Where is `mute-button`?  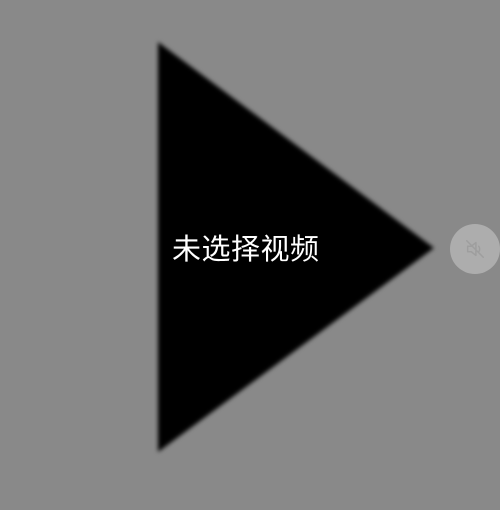
mute-button is located at coordinates (475, 249).